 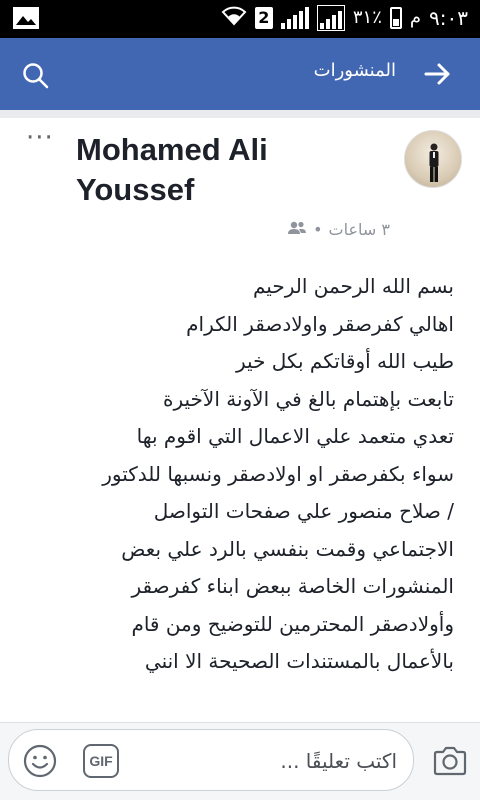 I want to click on gallery-notification-icon, so click(x=26, y=20).